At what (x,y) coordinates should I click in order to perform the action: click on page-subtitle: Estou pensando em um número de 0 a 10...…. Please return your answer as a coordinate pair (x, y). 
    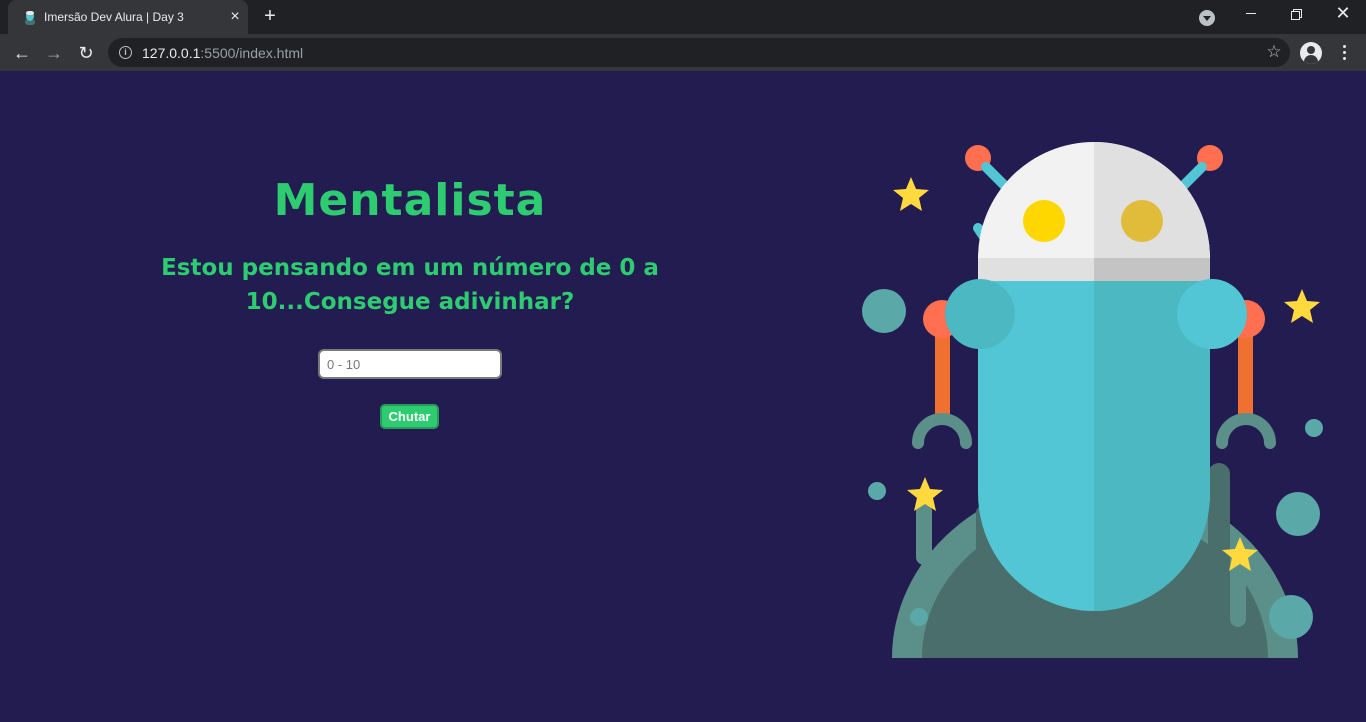
    Looking at the image, I should click on (410, 285).